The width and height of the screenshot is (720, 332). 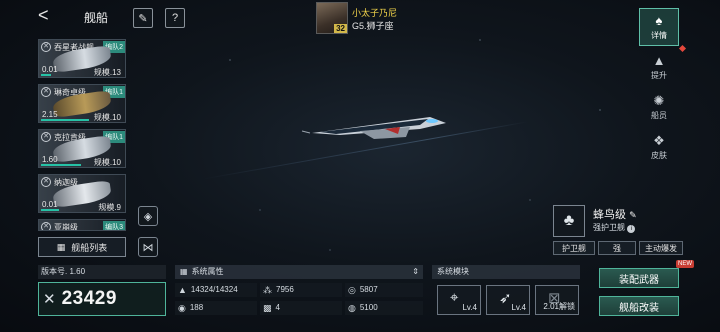 What do you see at coordinates (617, 248) in the screenshot?
I see `ship-tag: 强` at bounding box center [617, 248].